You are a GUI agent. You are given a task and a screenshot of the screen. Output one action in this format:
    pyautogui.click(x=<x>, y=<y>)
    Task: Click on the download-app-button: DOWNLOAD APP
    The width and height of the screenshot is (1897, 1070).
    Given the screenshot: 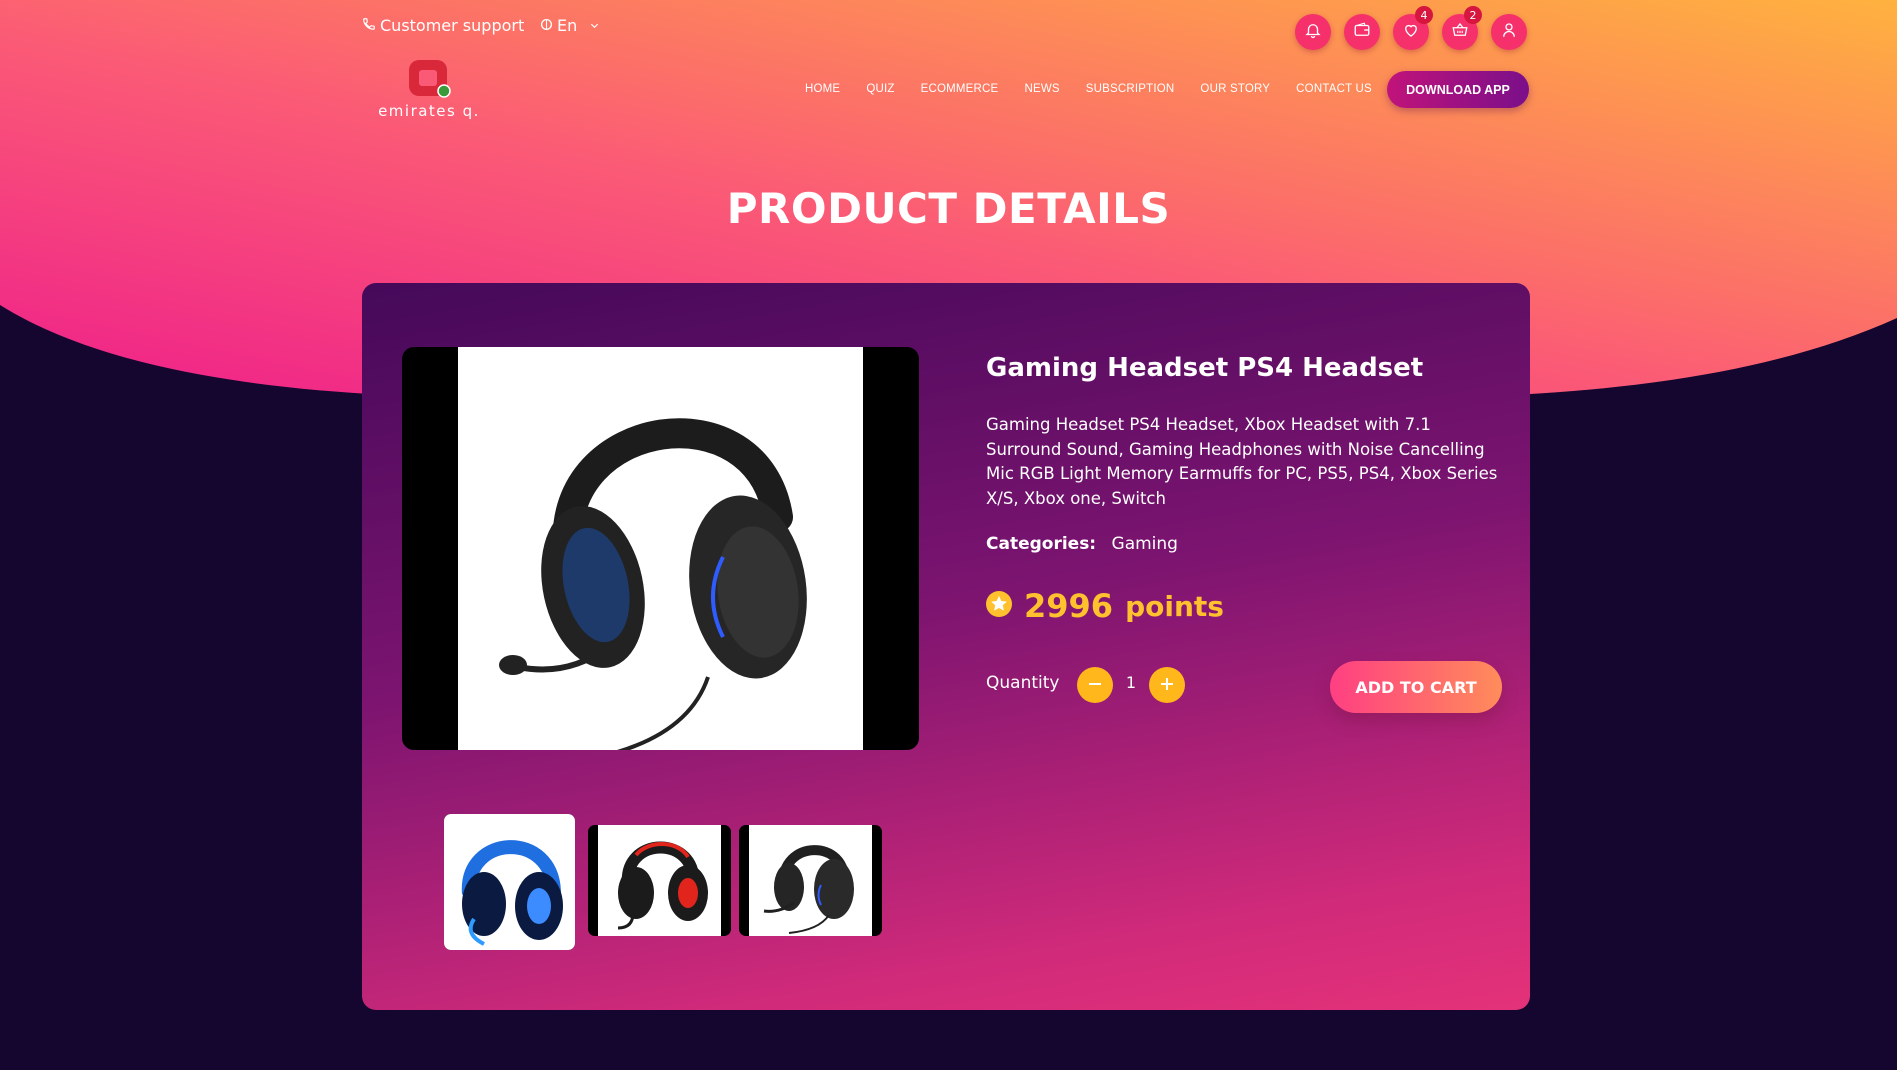 What is the action you would take?
    pyautogui.click(x=1458, y=89)
    